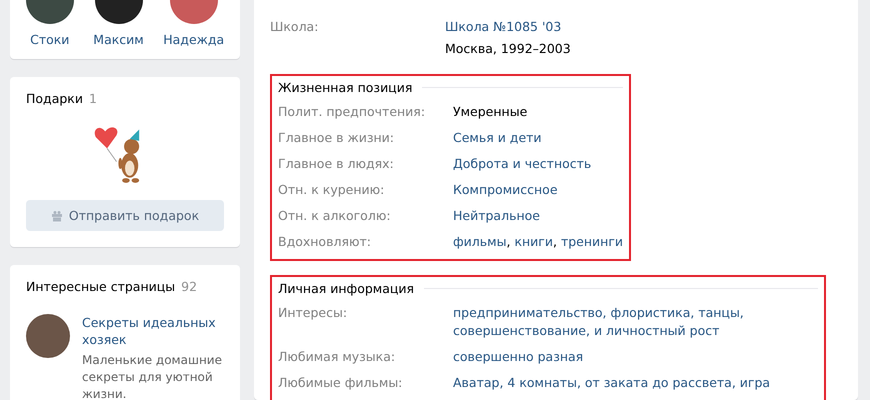  Describe the element at coordinates (152, 376) in the screenshot. I see `page-description: Маленькие домашние секреты для уютной жизни.` at that location.